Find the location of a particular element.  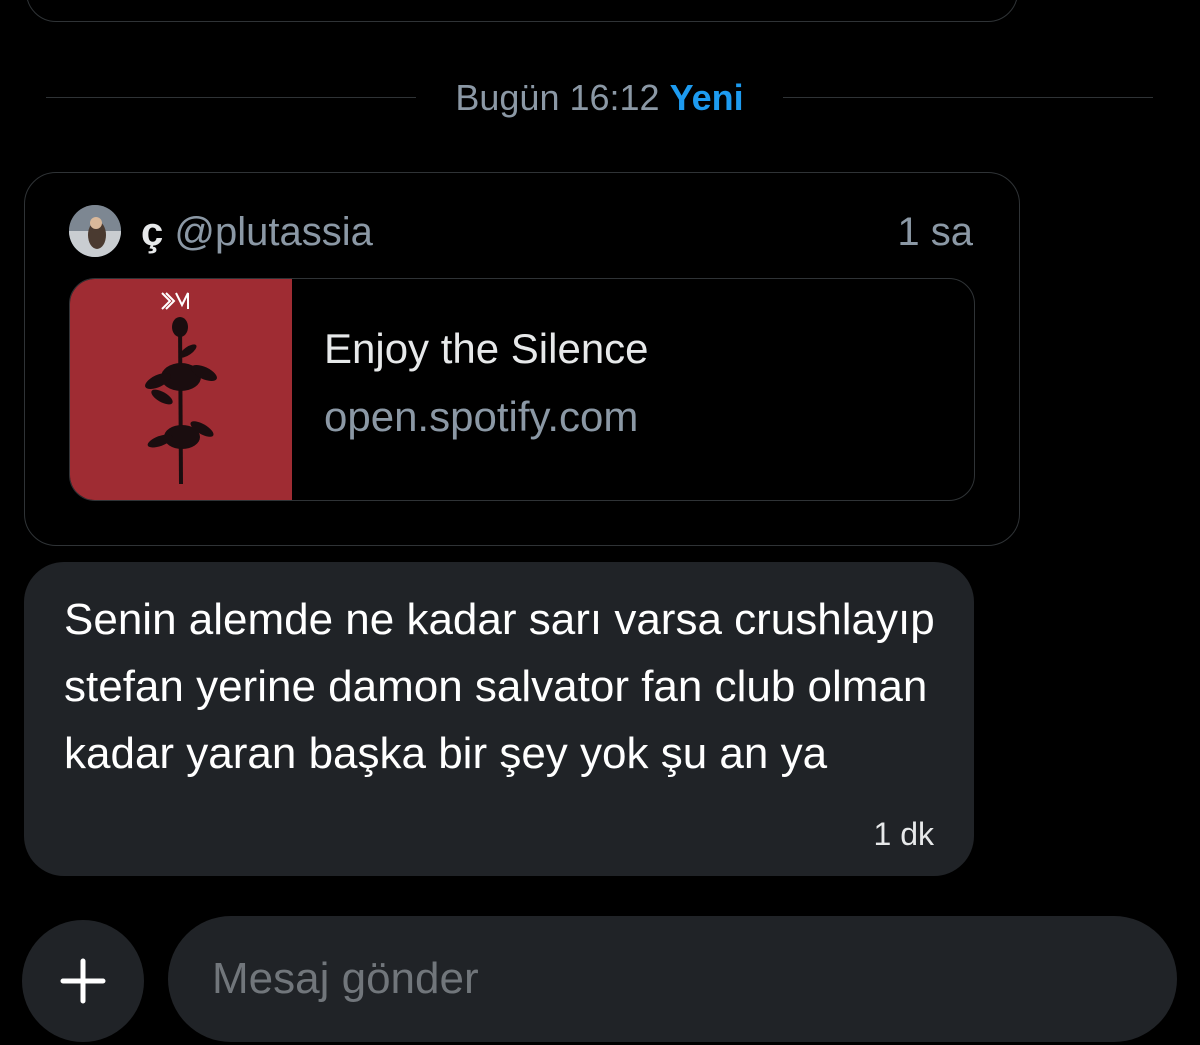

link-thumbnail is located at coordinates (181, 389).